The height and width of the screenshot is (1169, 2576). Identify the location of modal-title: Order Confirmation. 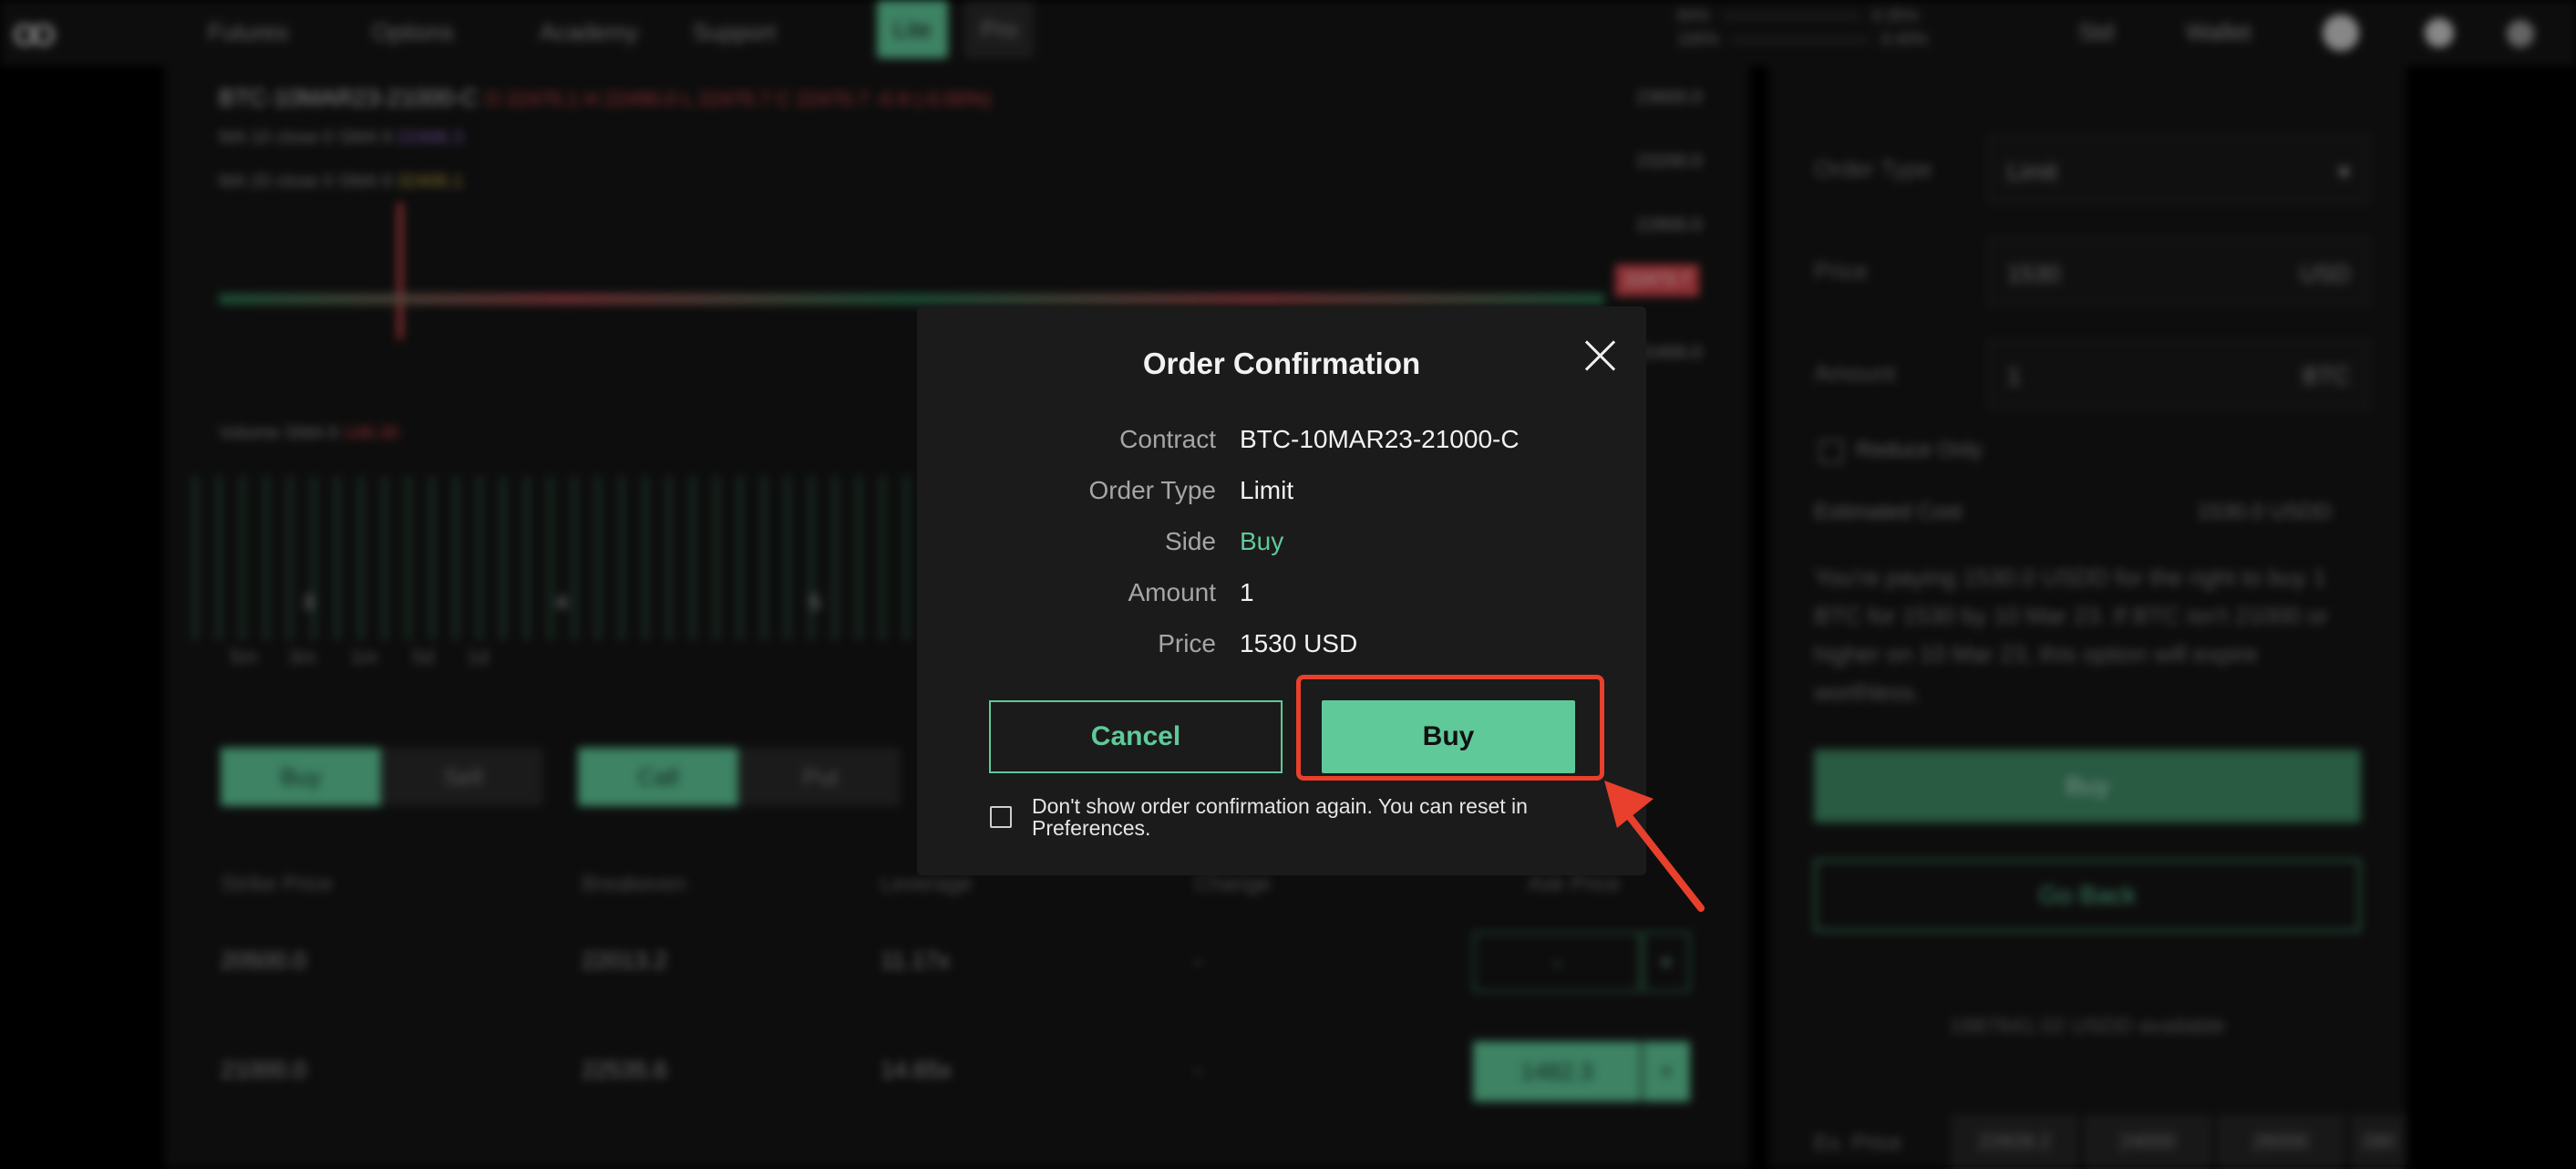
(1281, 363).